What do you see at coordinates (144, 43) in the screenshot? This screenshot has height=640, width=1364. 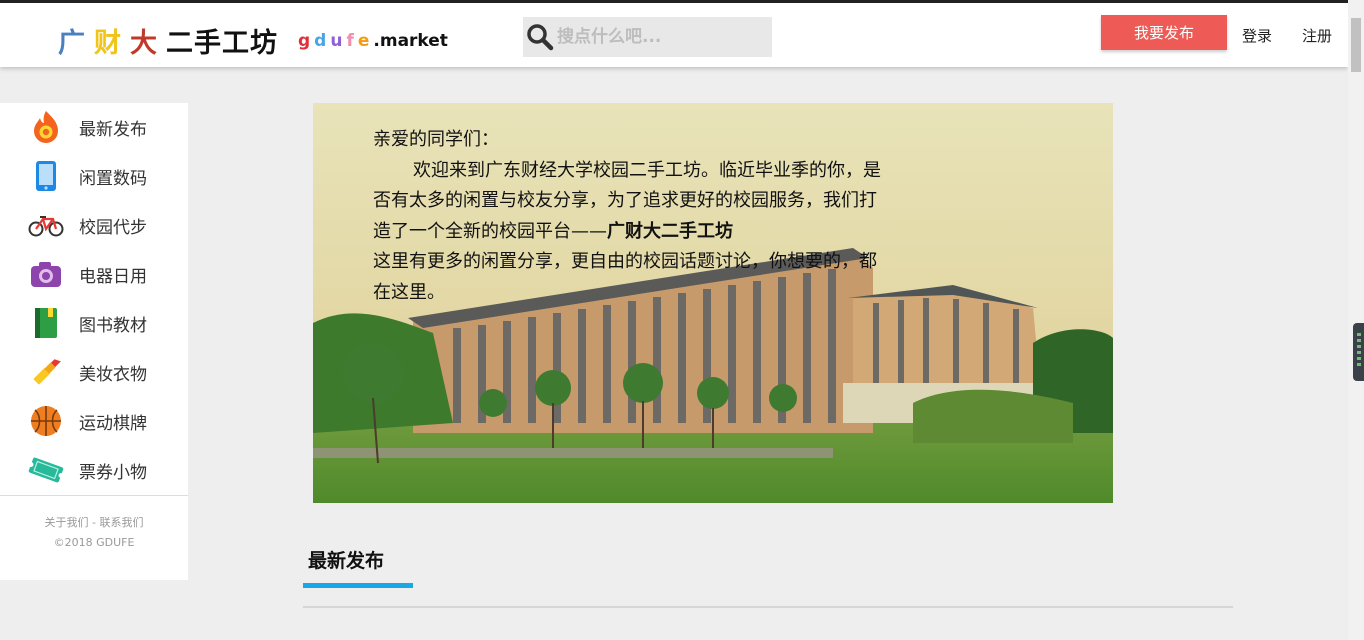 I see `logo-char-3: 大` at bounding box center [144, 43].